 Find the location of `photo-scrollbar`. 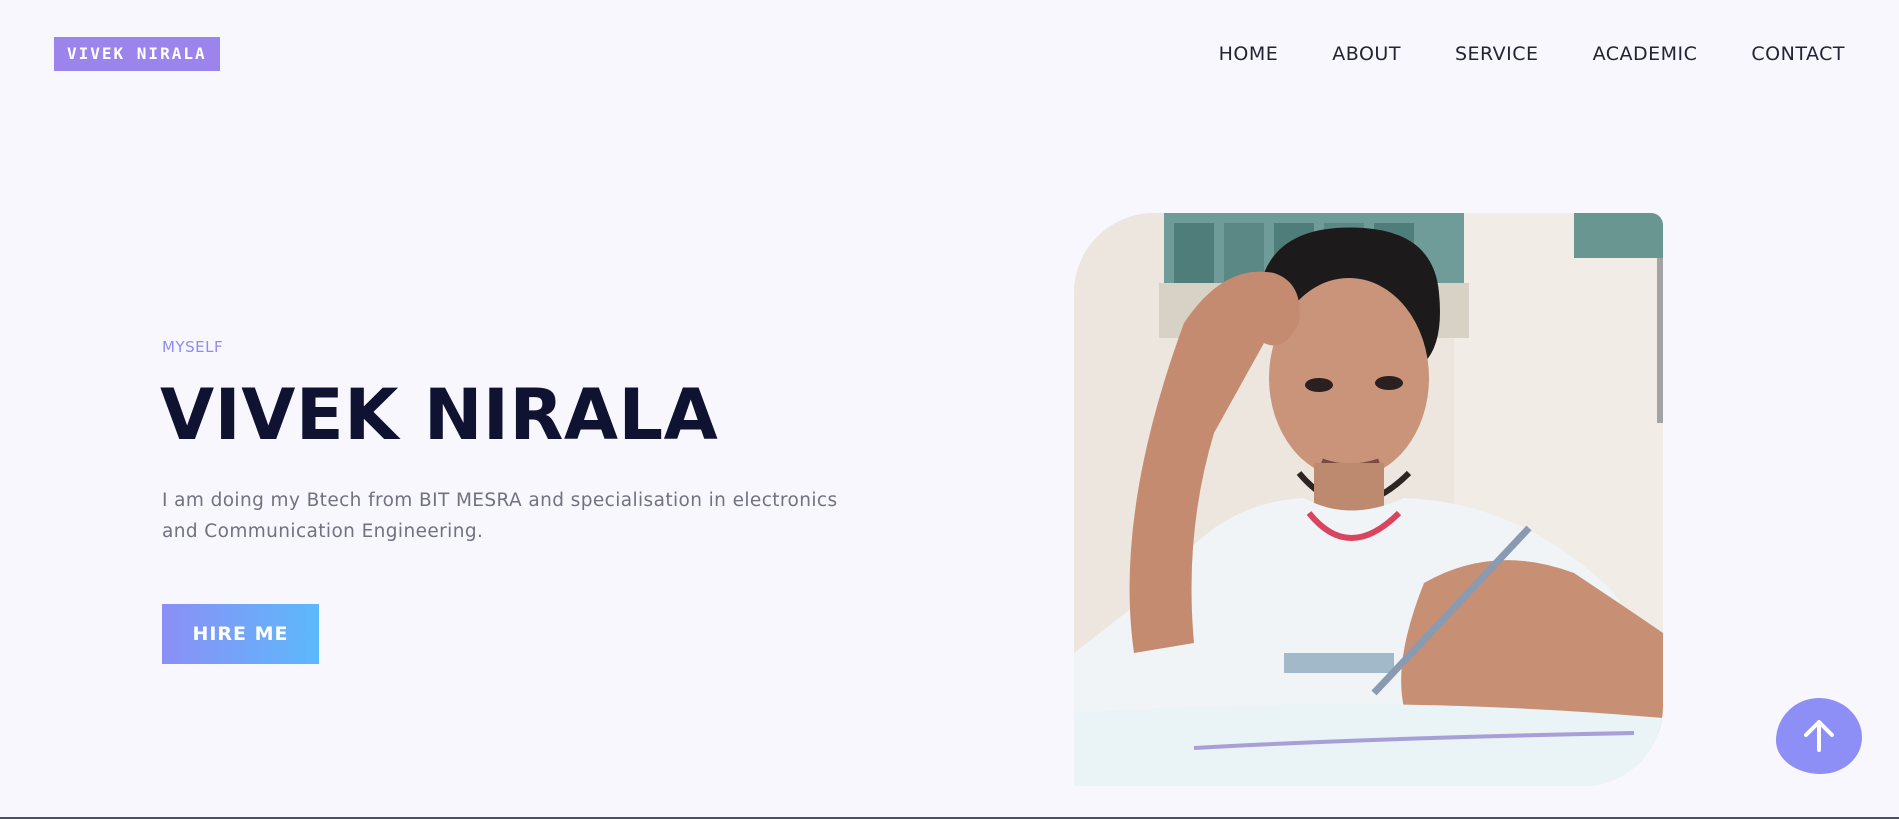

photo-scrollbar is located at coordinates (1660, 340).